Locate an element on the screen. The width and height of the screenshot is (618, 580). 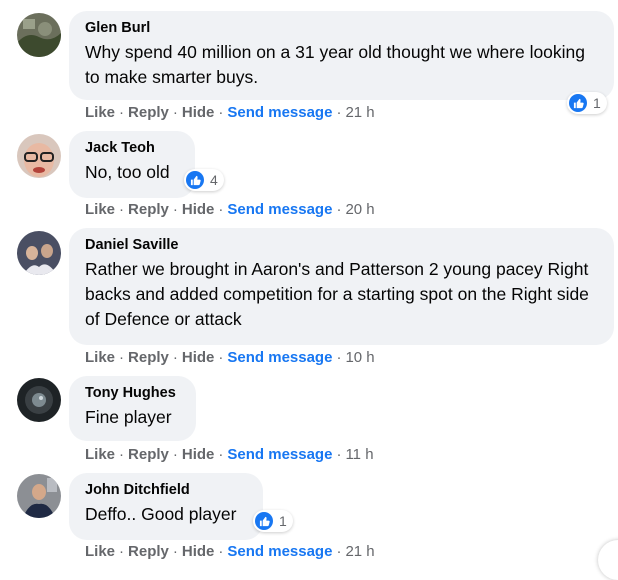
comment-bubble: Tony Hughes Fine player is located at coordinates (132, 408).